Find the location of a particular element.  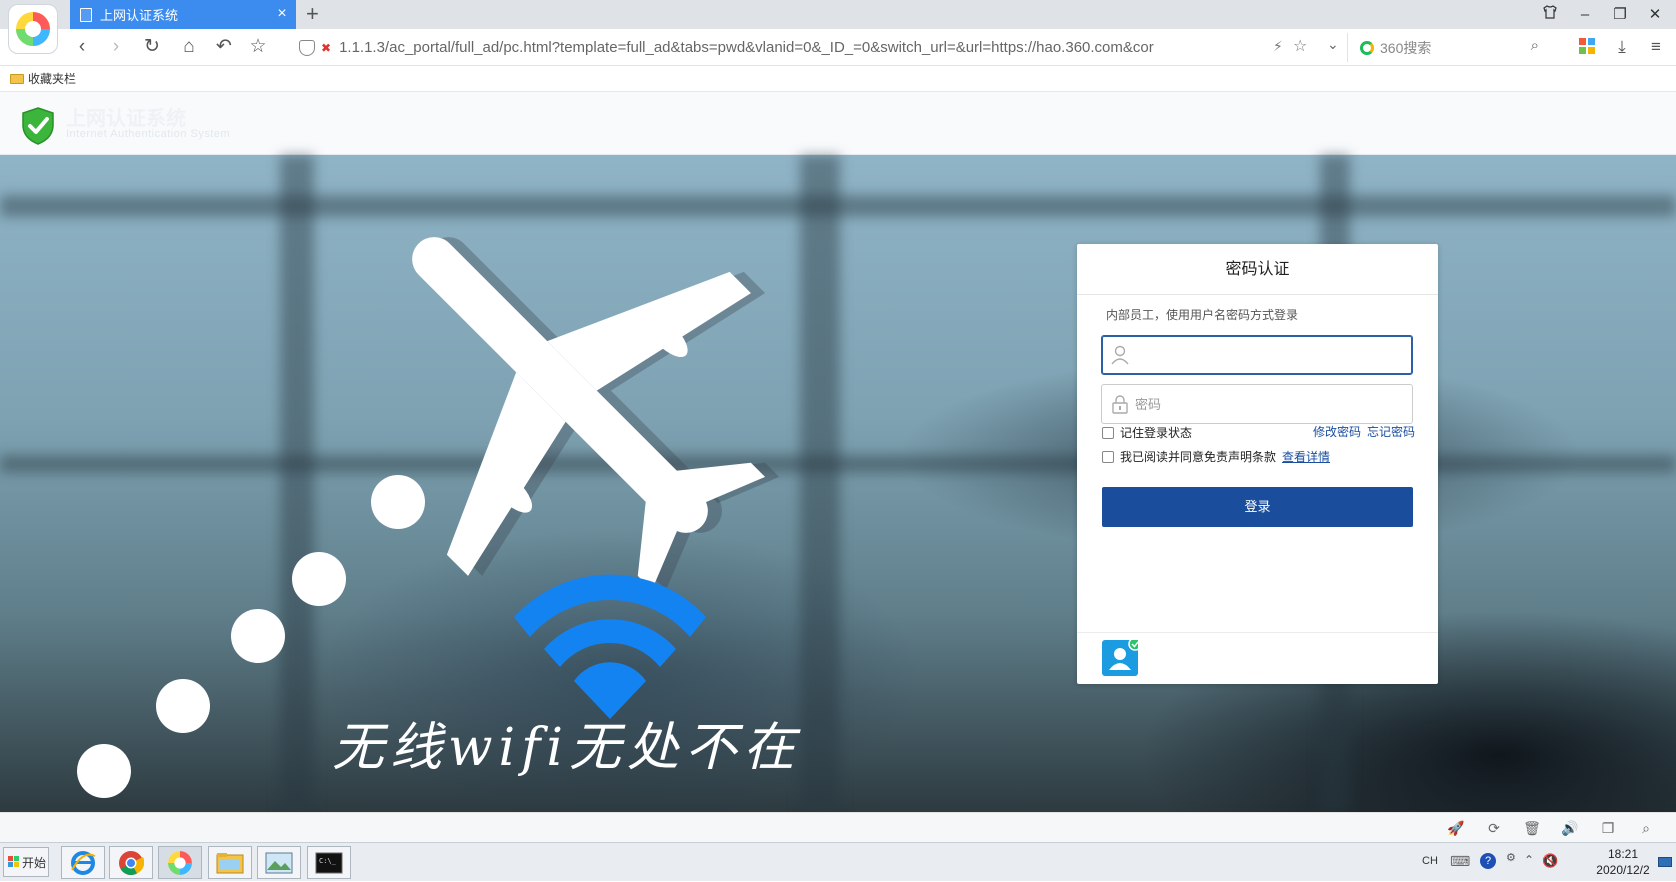

360-browser-taskbar-icon is located at coordinates (180, 862).